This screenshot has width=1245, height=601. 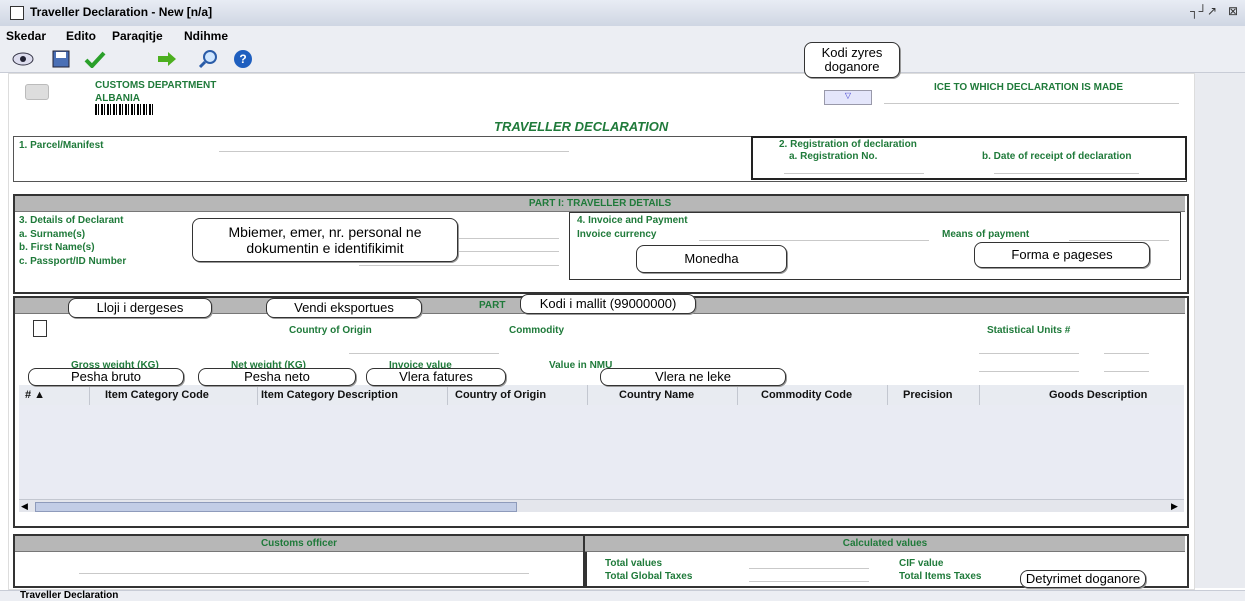 What do you see at coordinates (649, 576) in the screenshot?
I see `total-global-taxes-label: Total Global Taxes` at bounding box center [649, 576].